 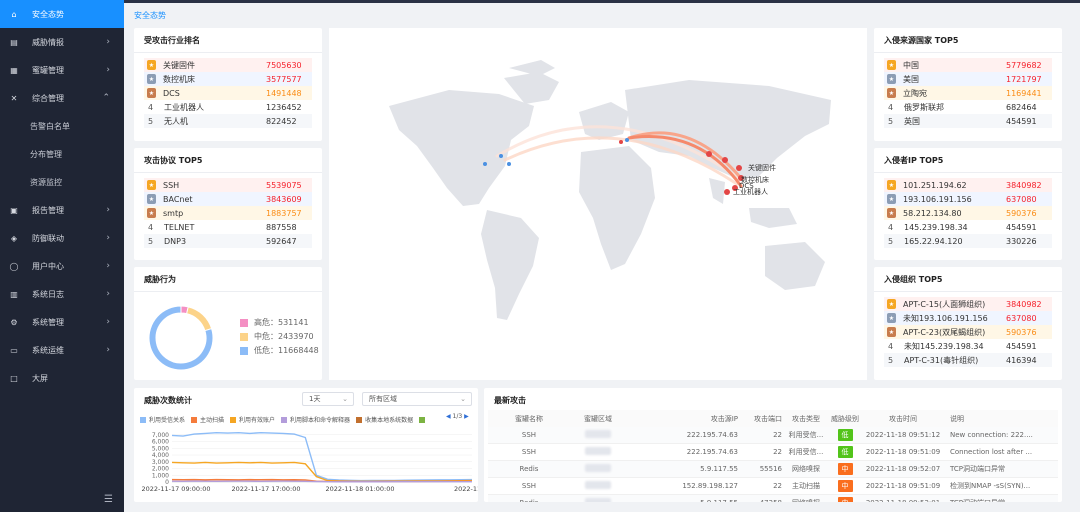 I want to click on rank-row: 4 未知145.239.198.34 454591, so click(x=968, y=346).